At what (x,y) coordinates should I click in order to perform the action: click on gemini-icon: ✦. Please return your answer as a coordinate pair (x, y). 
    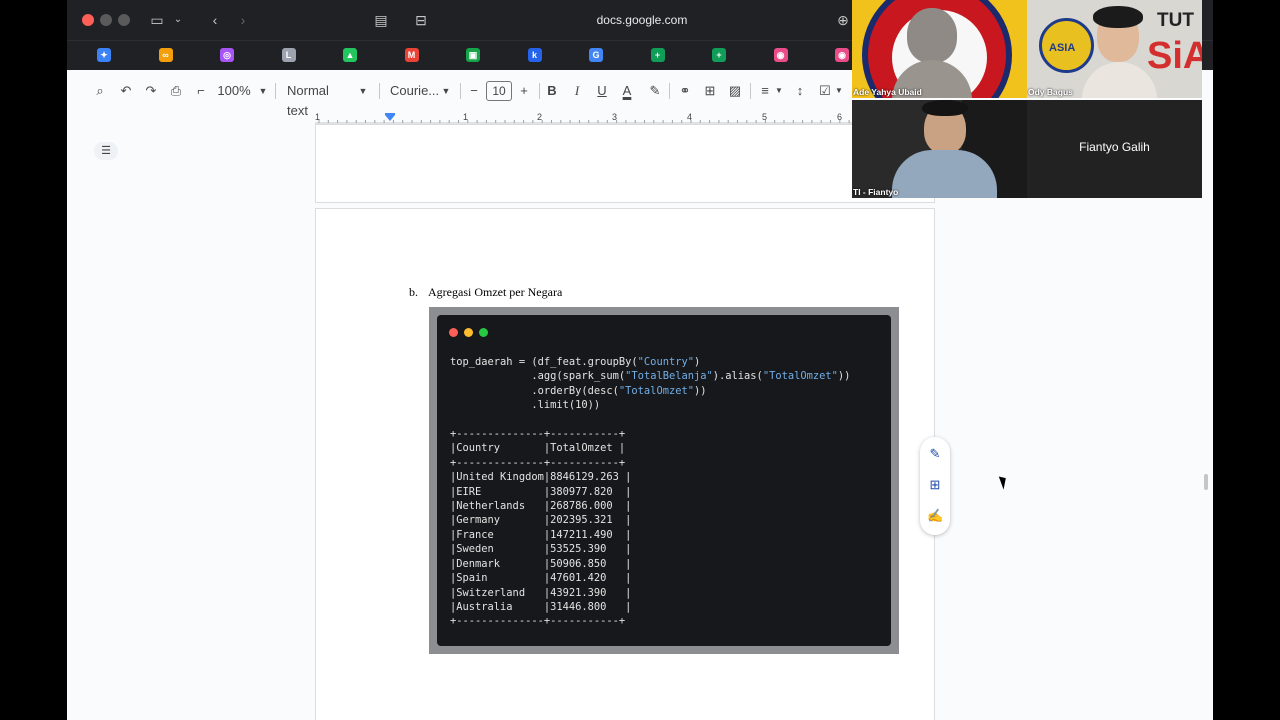
    Looking at the image, I should click on (104, 55).